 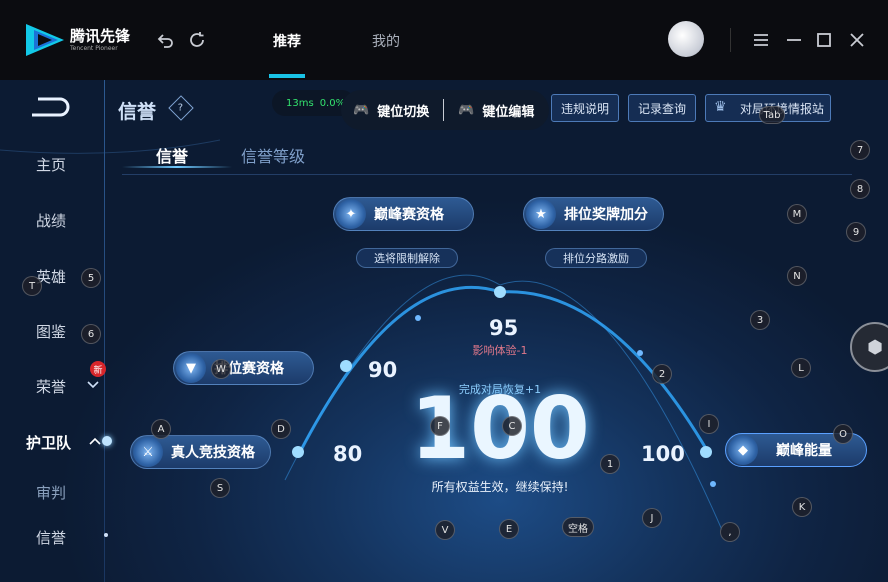 I want to click on hotkey-d: D, so click(x=281, y=429).